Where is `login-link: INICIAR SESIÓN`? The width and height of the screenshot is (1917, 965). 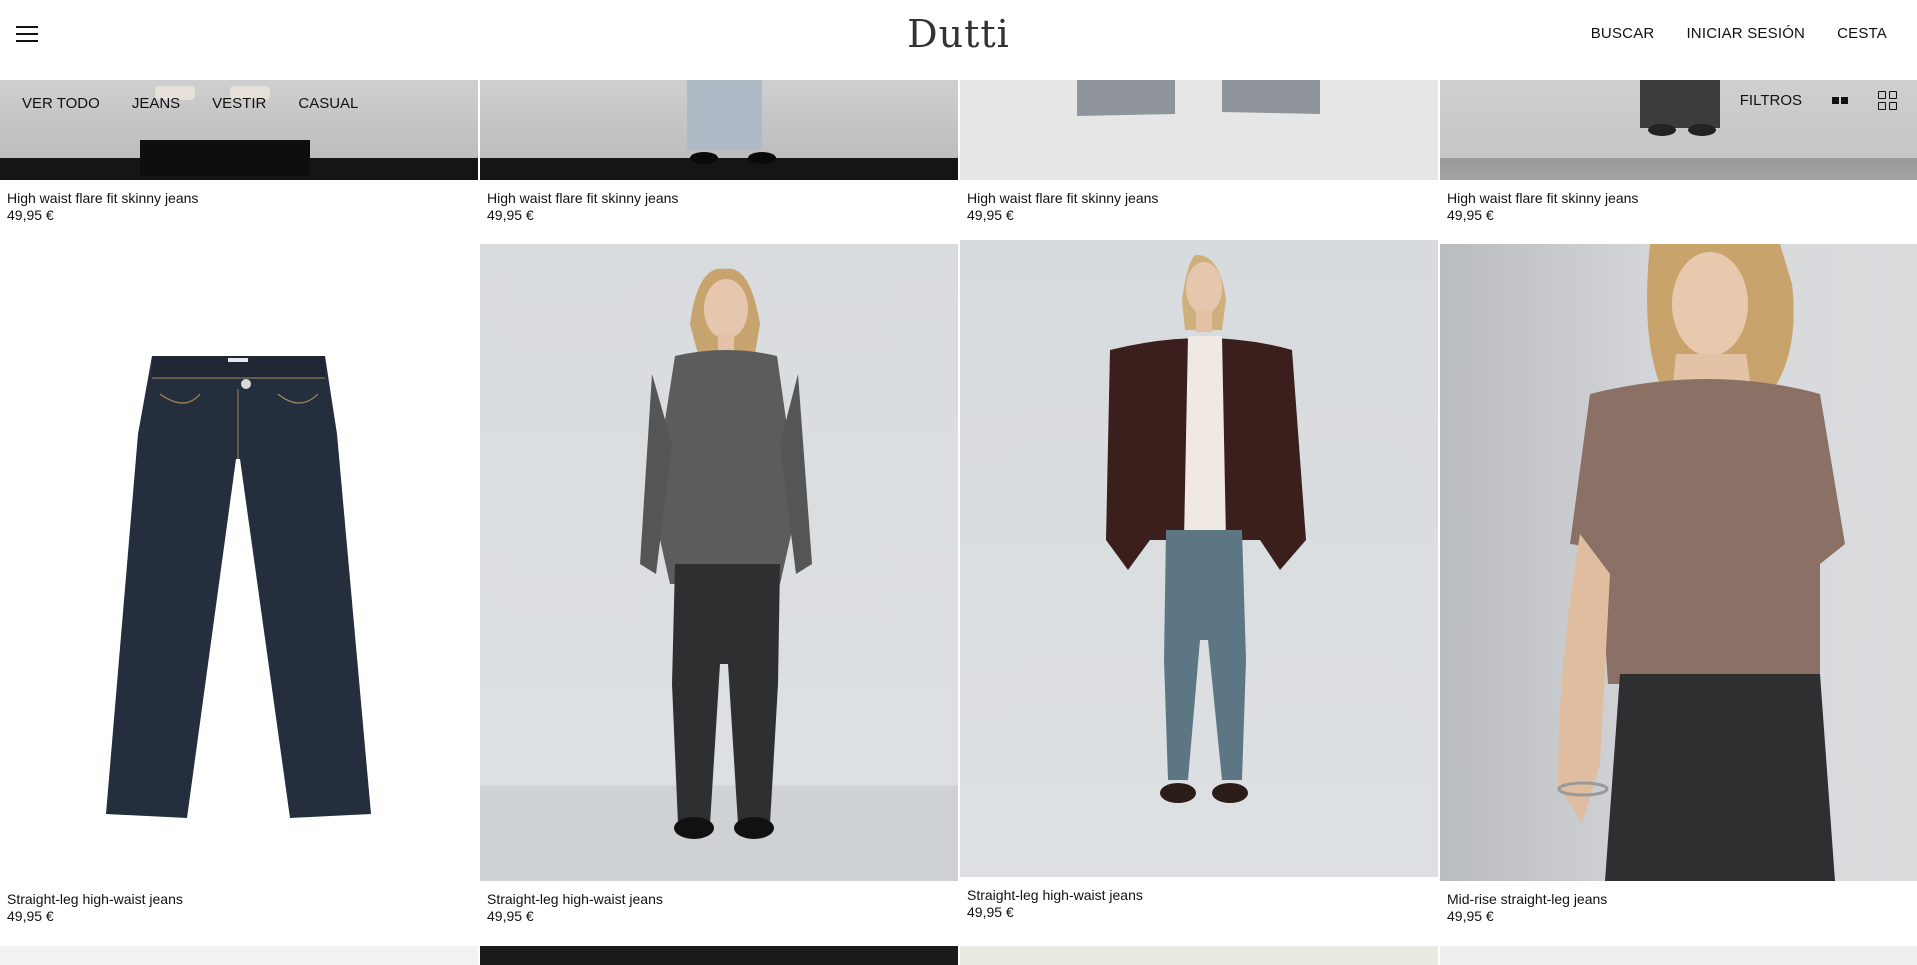
login-link: INICIAR SESIÓN is located at coordinates (1745, 33).